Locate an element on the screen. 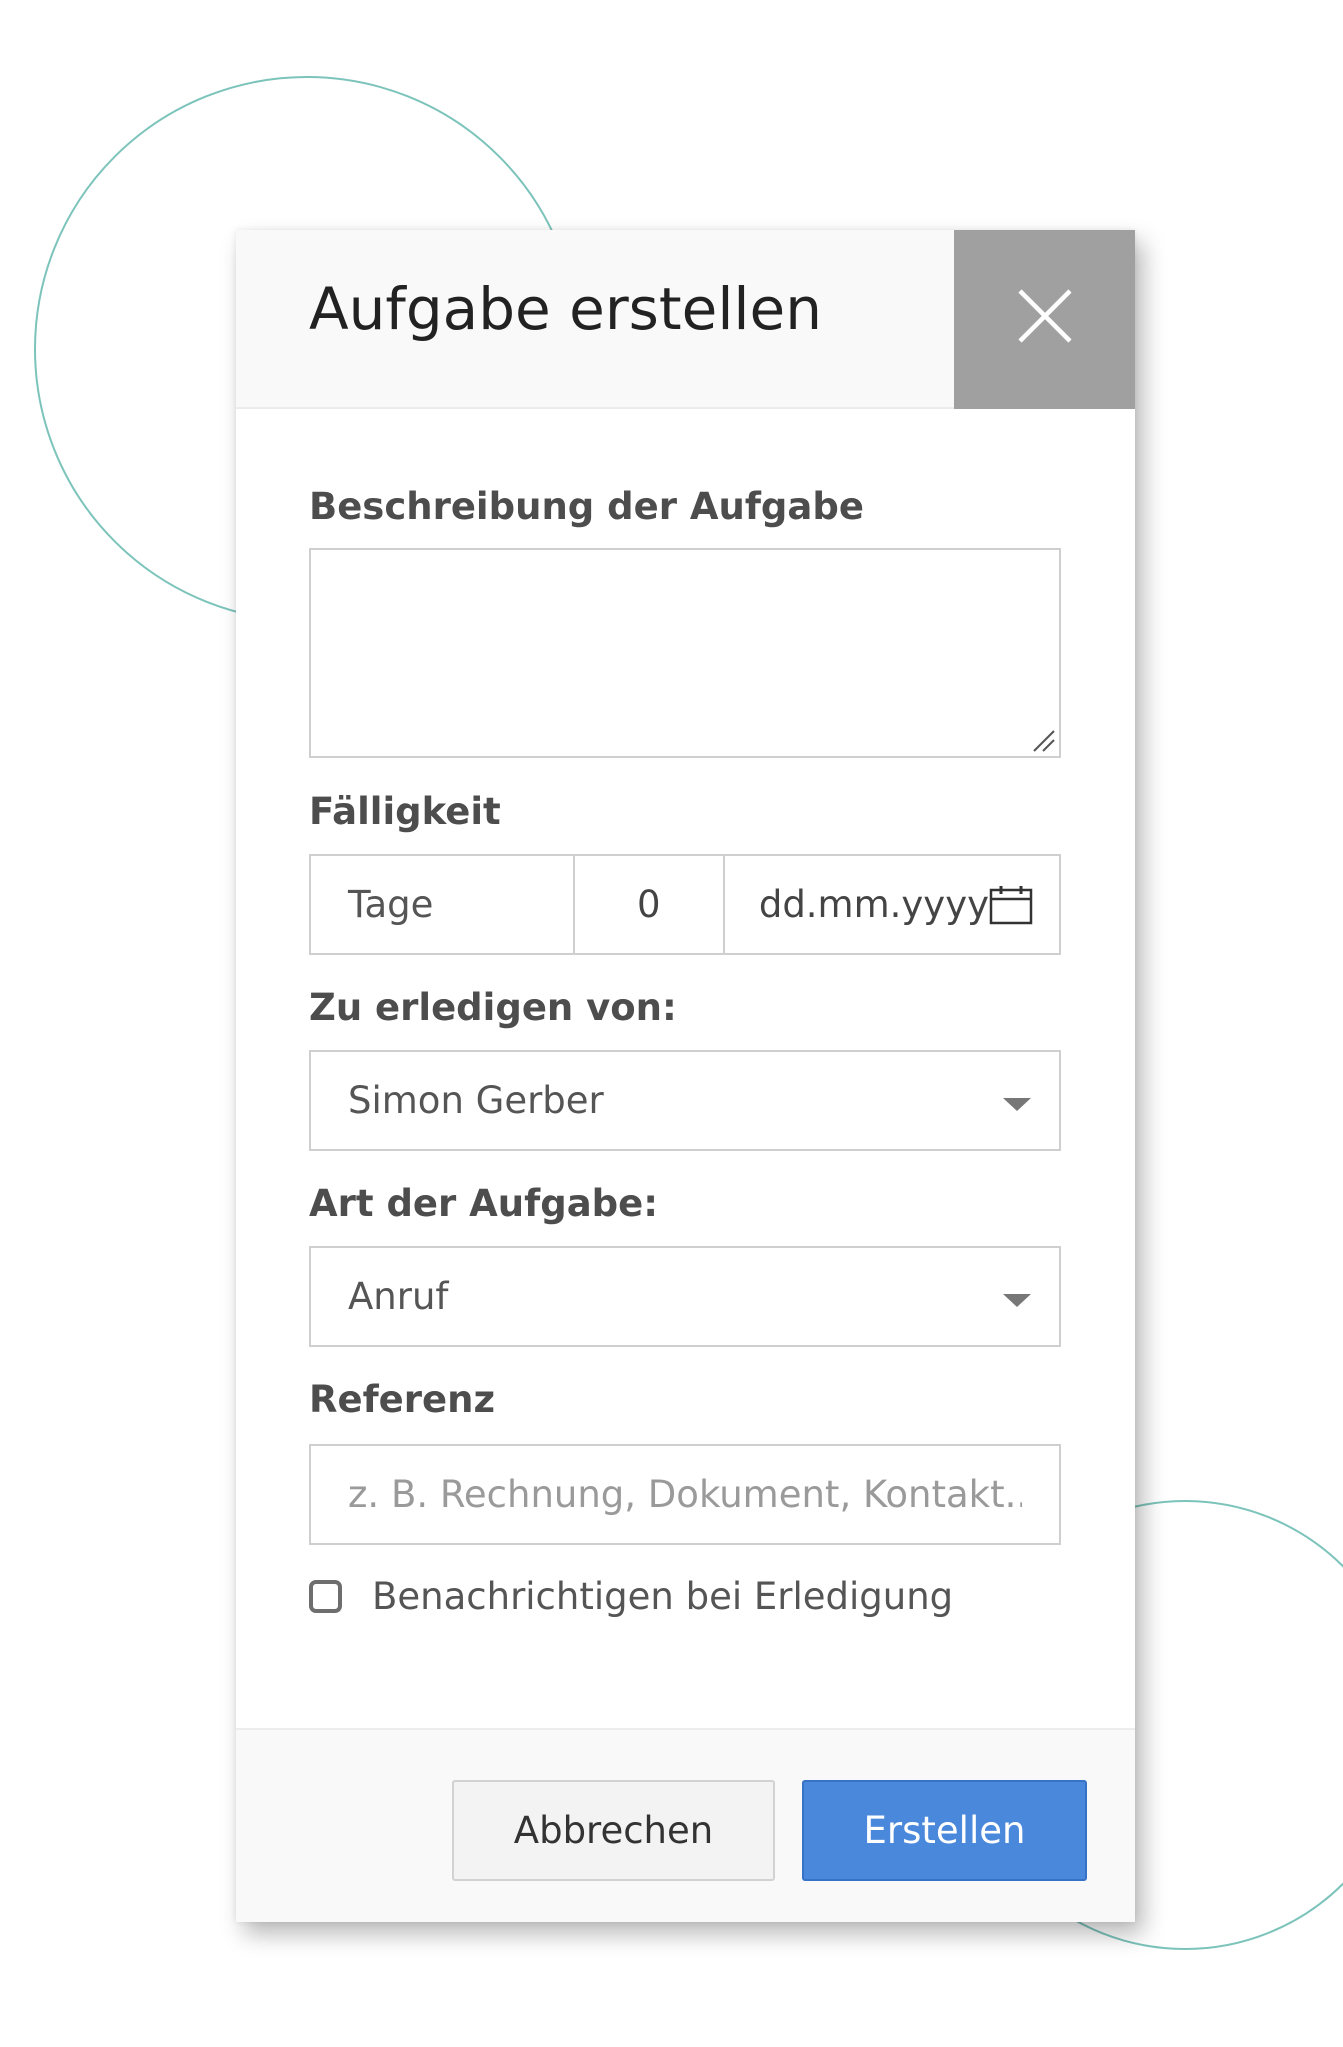 This screenshot has width=1343, height=2047. assignee-label: Zu erledigen von: is located at coordinates (493, 1007).